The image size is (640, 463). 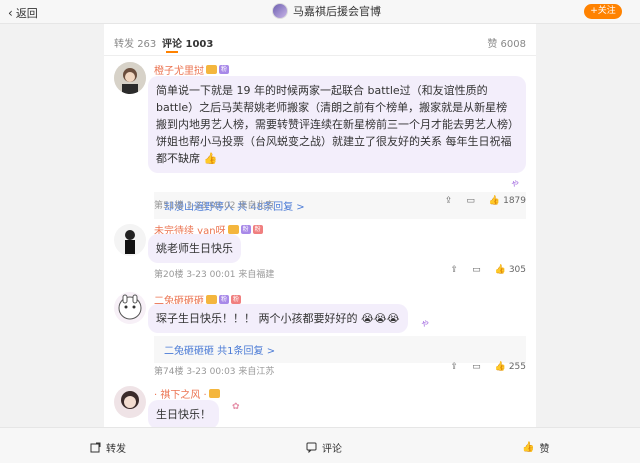 I want to click on tab-repost-label: 转发, so click(x=124, y=44).